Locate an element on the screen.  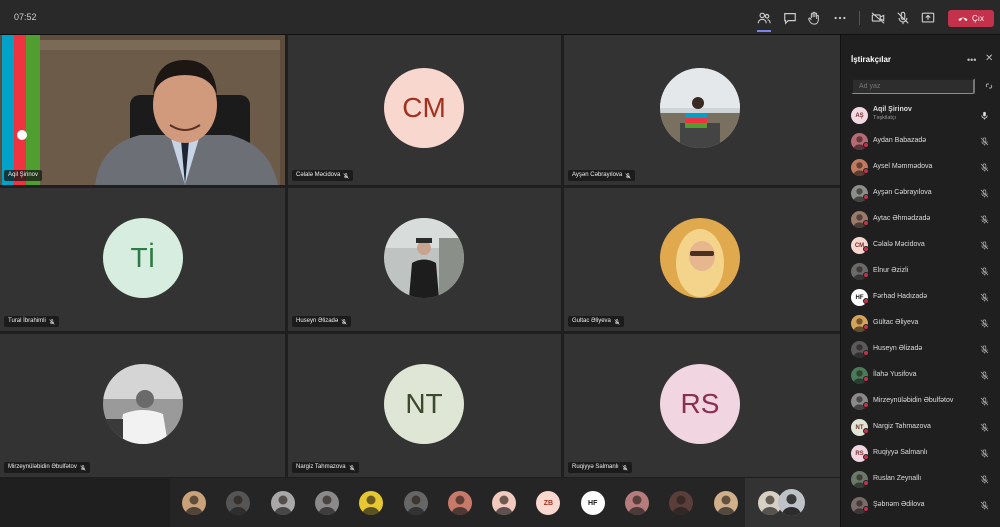
participant-nametag: Cəlalə Məcidova is located at coordinates (323, 175).